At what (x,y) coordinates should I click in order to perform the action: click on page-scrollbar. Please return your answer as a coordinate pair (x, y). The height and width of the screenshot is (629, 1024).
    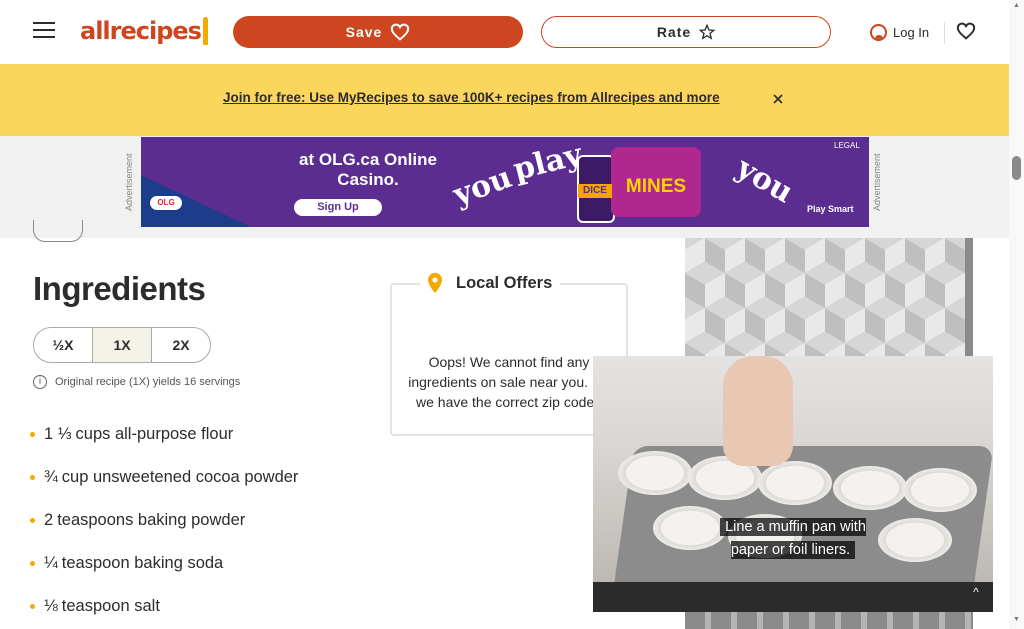
    Looking at the image, I should click on (1016, 314).